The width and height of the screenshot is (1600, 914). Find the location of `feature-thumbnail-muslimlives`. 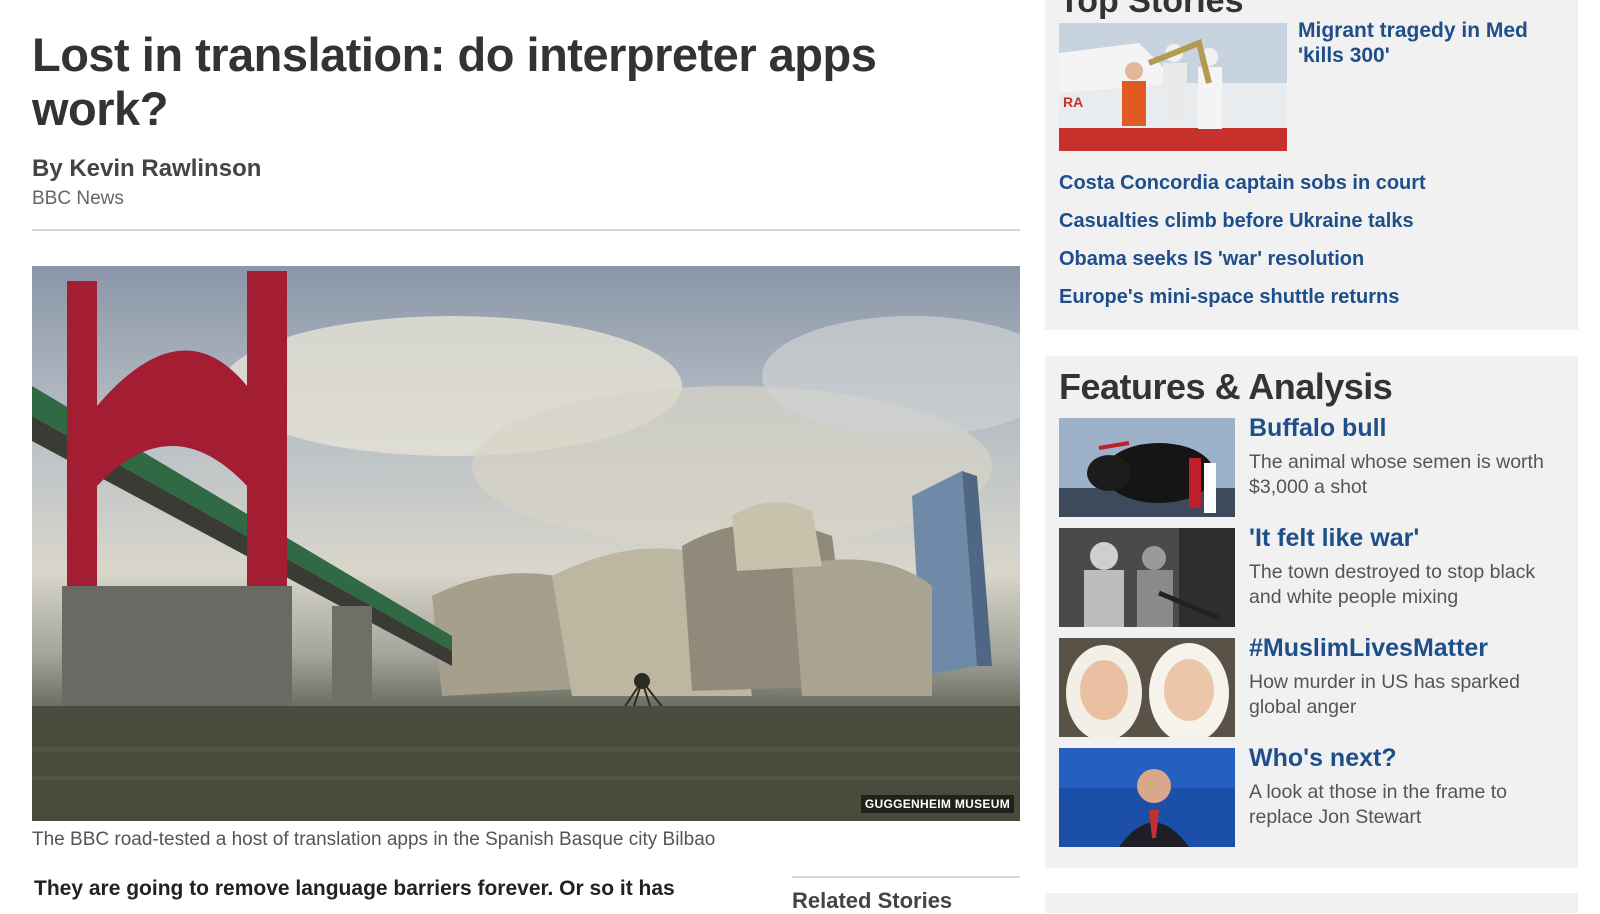

feature-thumbnail-muslimlives is located at coordinates (1147, 687).